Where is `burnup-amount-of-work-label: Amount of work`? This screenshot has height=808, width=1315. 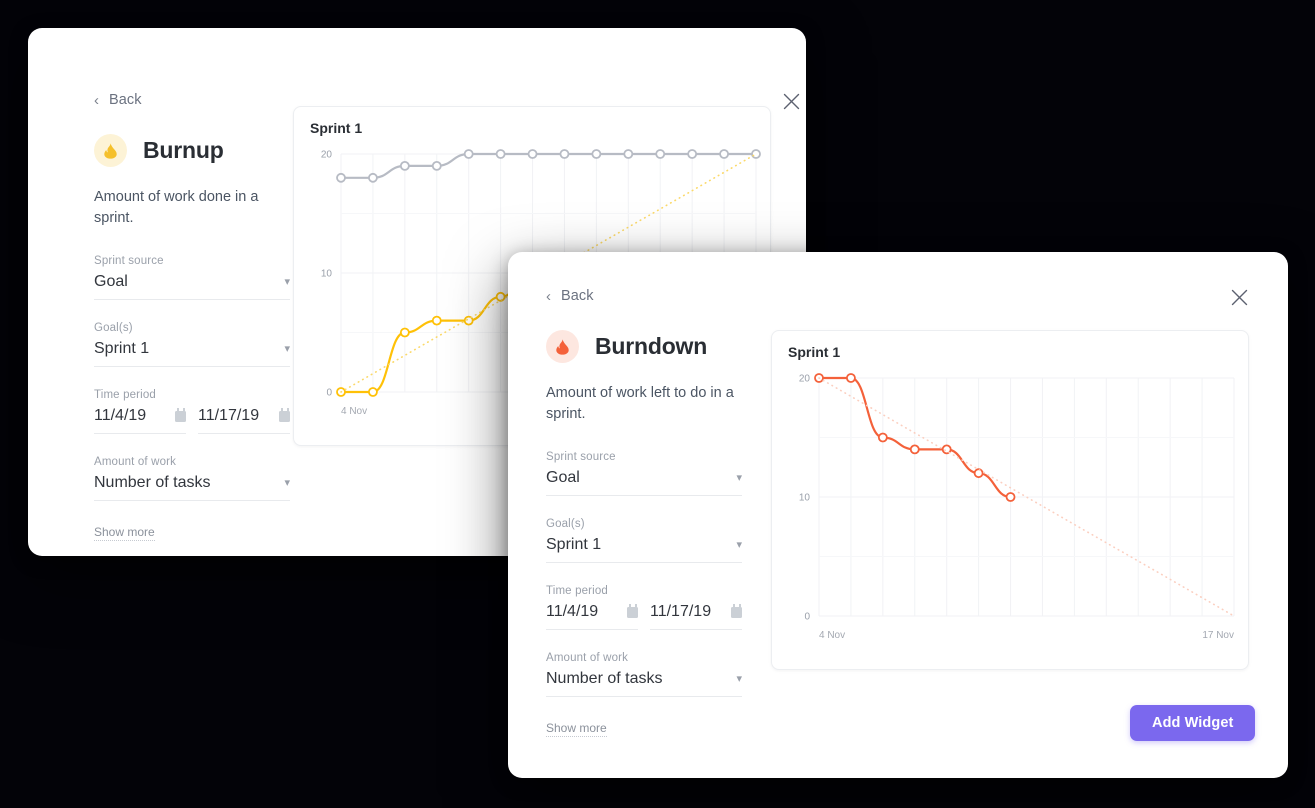
burnup-amount-of-work-label: Amount of work is located at coordinates (135, 462).